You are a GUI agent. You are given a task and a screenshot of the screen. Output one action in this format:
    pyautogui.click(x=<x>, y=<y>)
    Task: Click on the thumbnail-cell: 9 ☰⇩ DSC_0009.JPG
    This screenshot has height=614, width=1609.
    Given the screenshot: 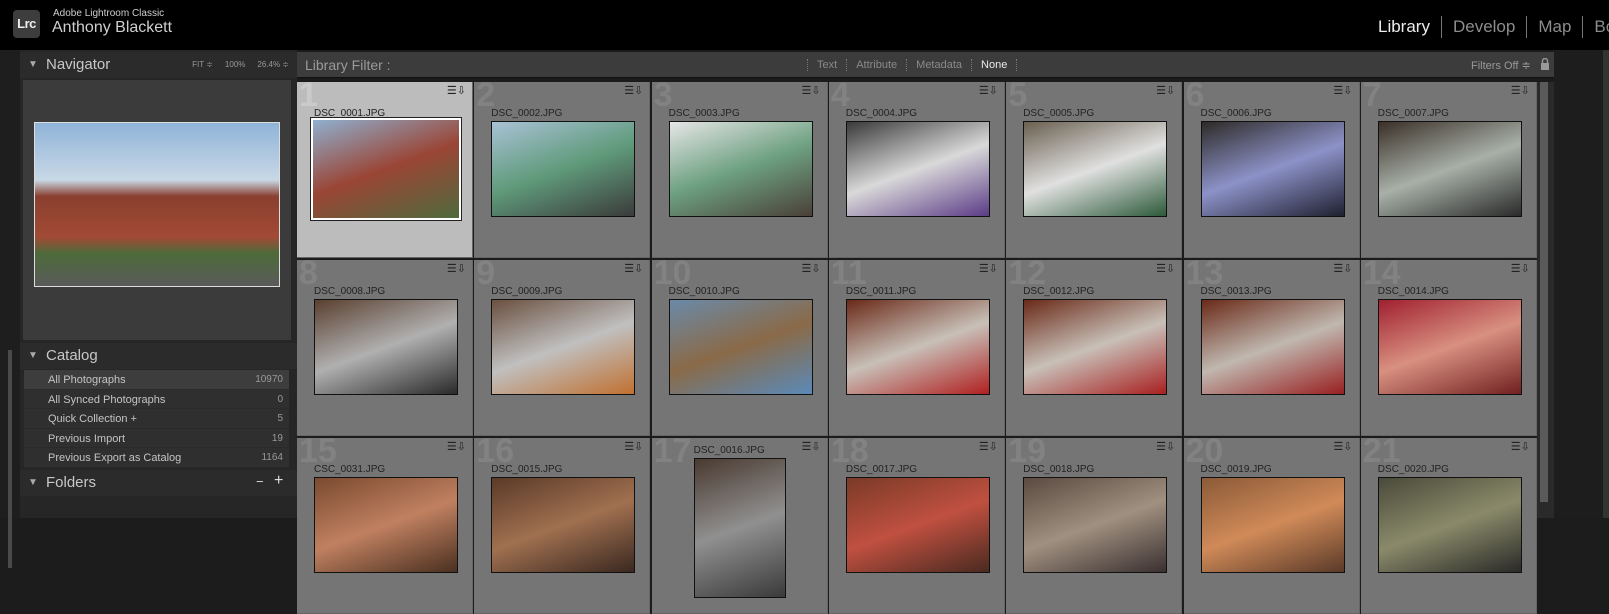 What is the action you would take?
    pyautogui.click(x=562, y=348)
    